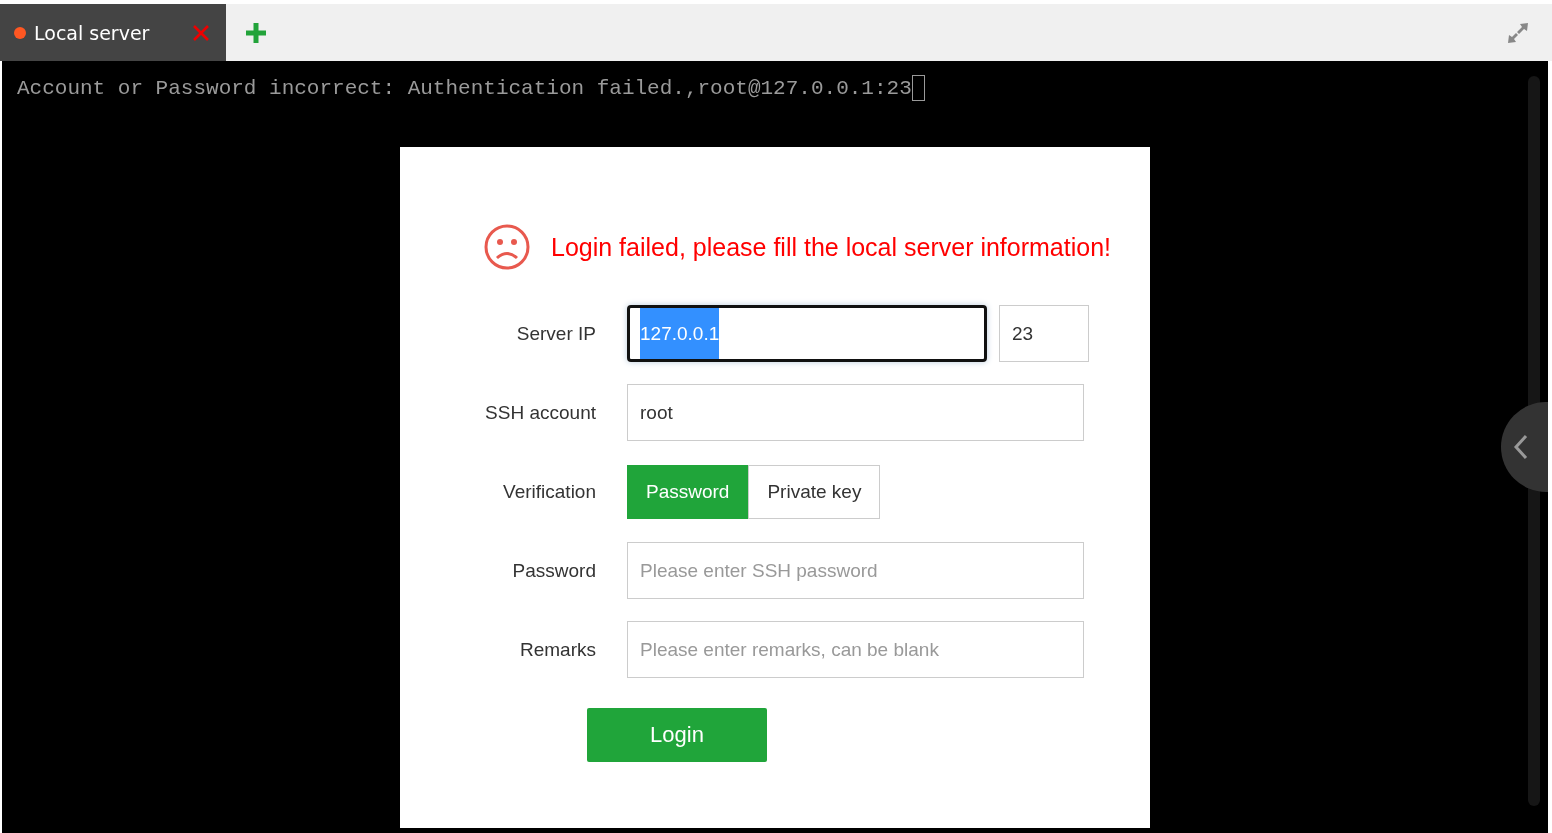 This screenshot has width=1552, height=833. I want to click on option-button: Private key, so click(814, 491).